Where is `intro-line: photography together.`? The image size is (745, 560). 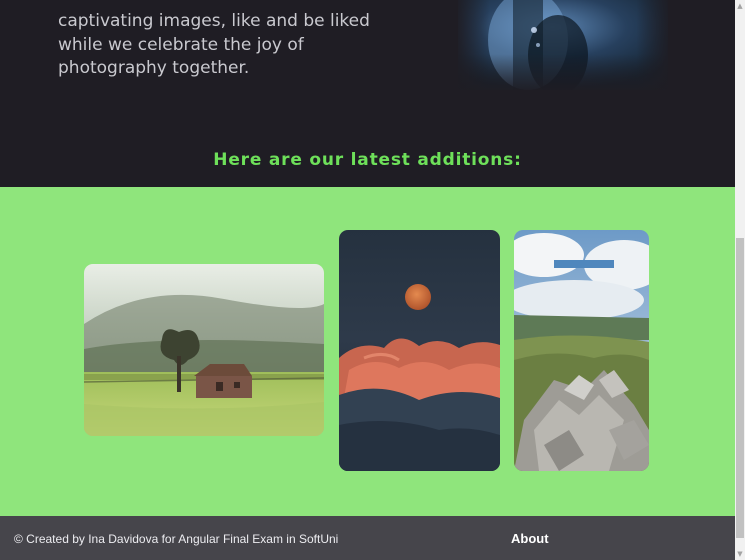 intro-line: photography together. is located at coordinates (154, 68).